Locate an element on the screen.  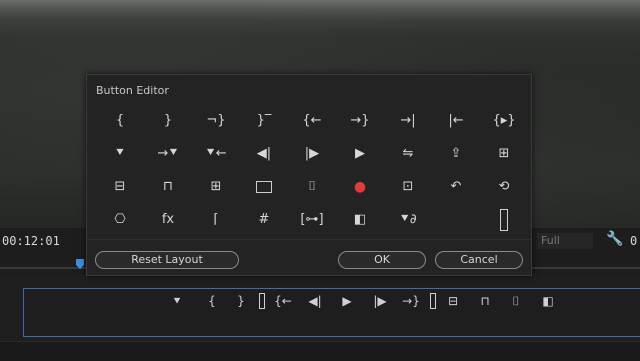
bar-mark-out-icon: } is located at coordinates (241, 301).